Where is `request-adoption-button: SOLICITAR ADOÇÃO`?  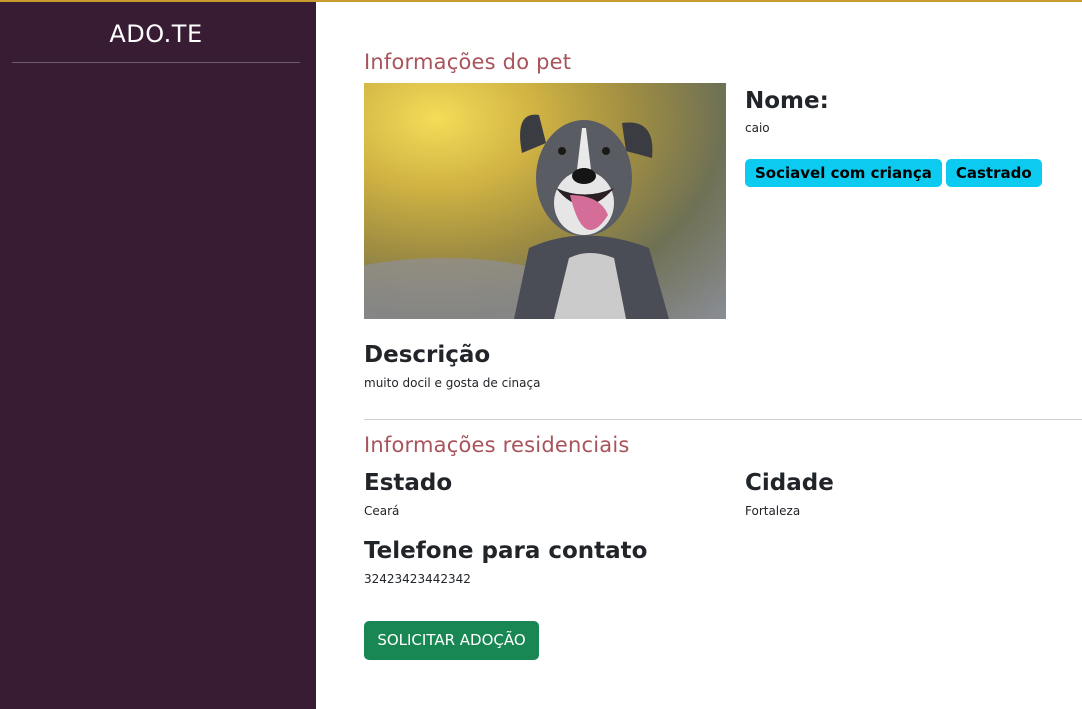 request-adoption-button: SOLICITAR ADOÇÃO is located at coordinates (451, 640).